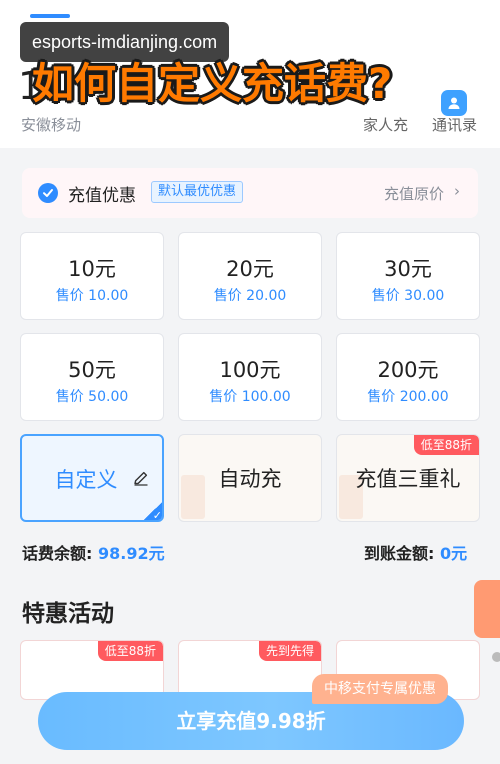 This screenshot has height=764, width=500. I want to click on arrival-info: 到账金额: 0元, so click(415, 552).